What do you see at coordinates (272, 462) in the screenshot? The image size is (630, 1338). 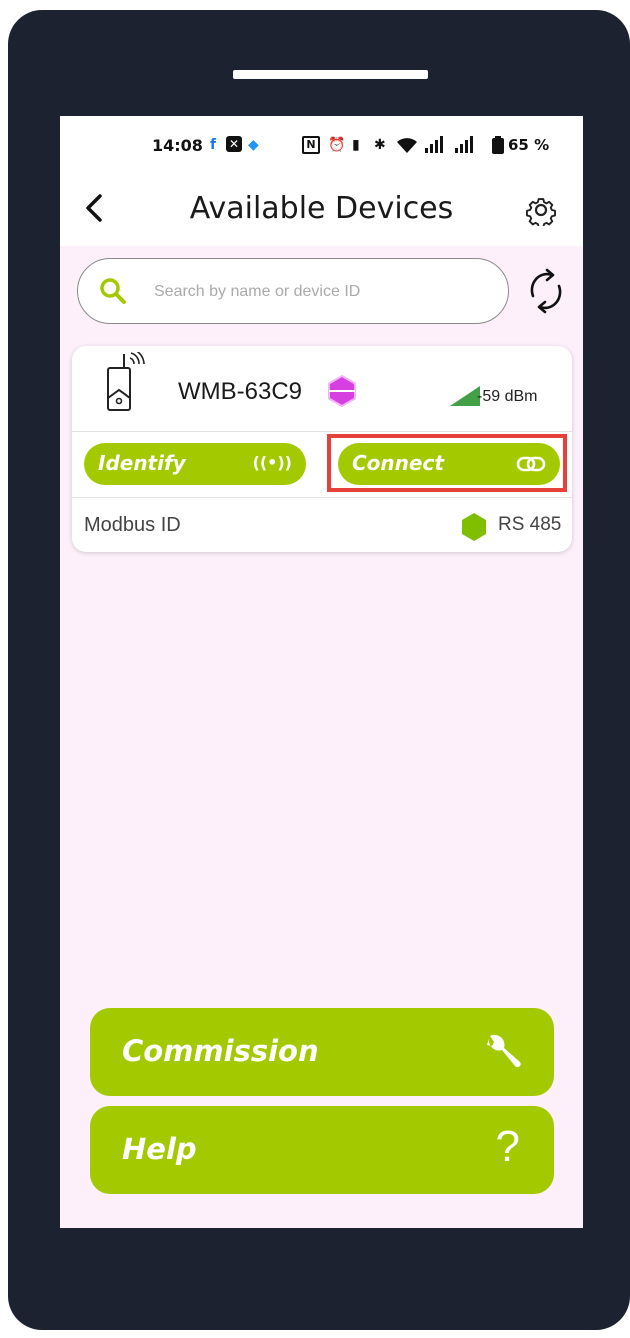 I see `broadcast-icon: ((•))` at bounding box center [272, 462].